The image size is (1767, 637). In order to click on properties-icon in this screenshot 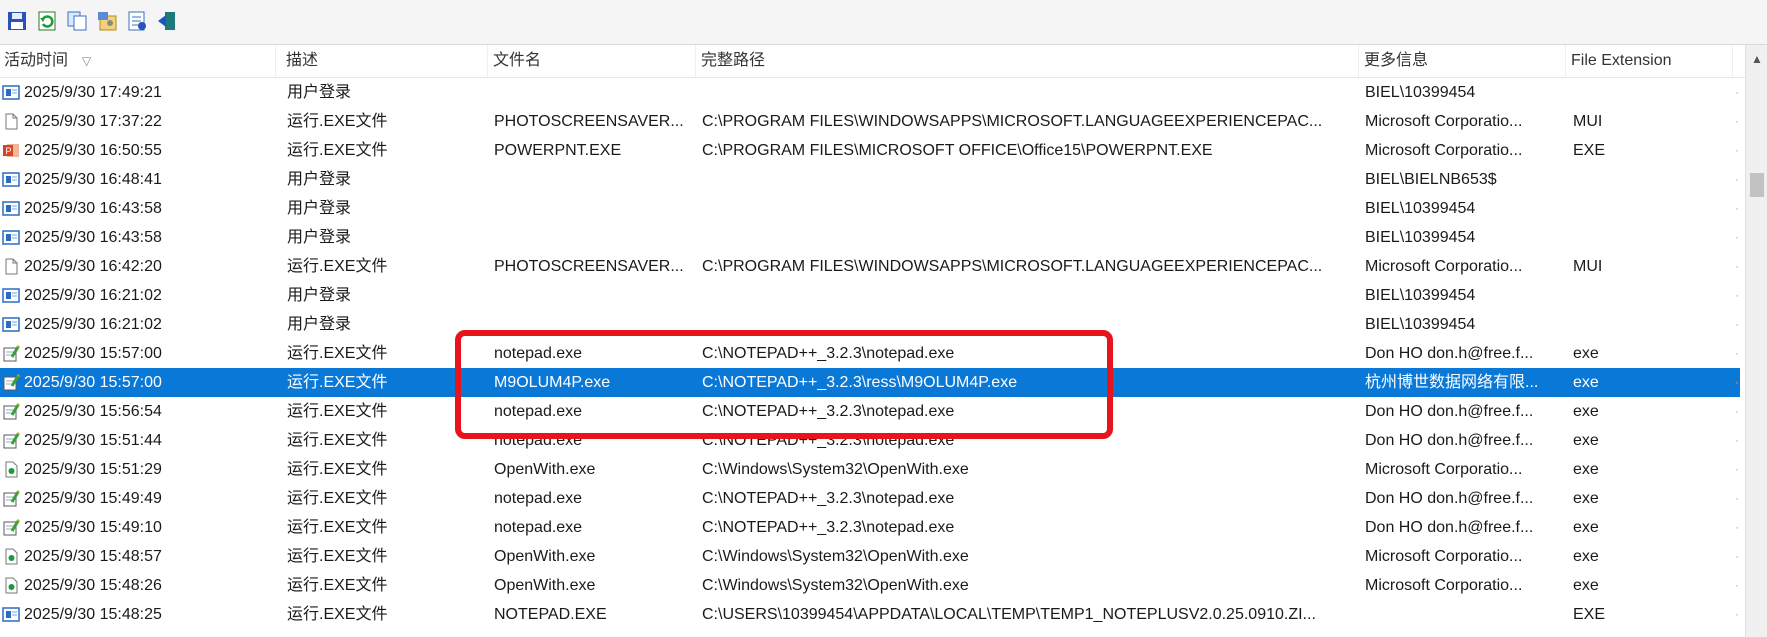, I will do `click(107, 21)`.